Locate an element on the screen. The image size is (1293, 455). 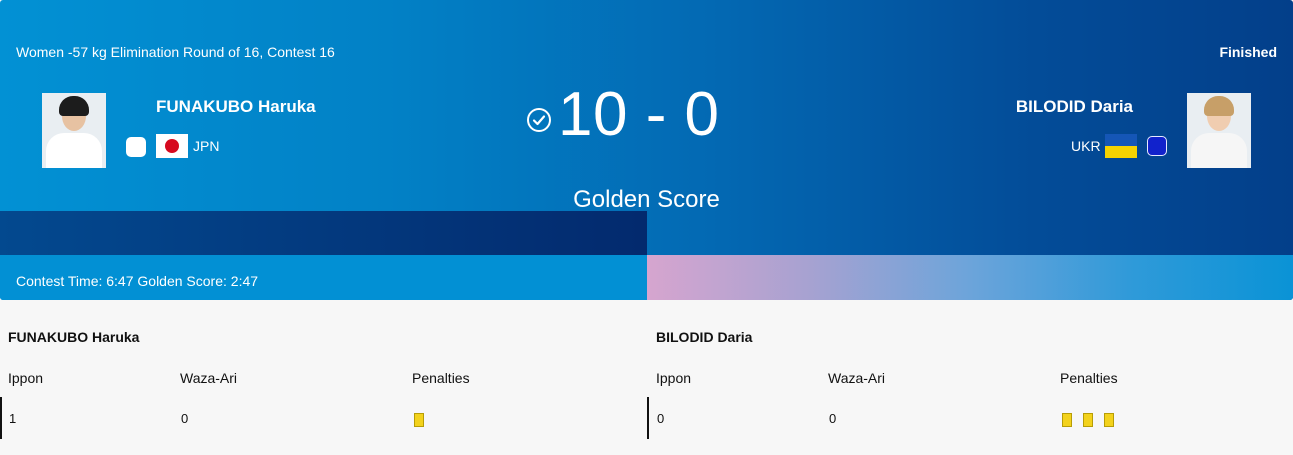
athlete-right-photo is located at coordinates (1219, 130).